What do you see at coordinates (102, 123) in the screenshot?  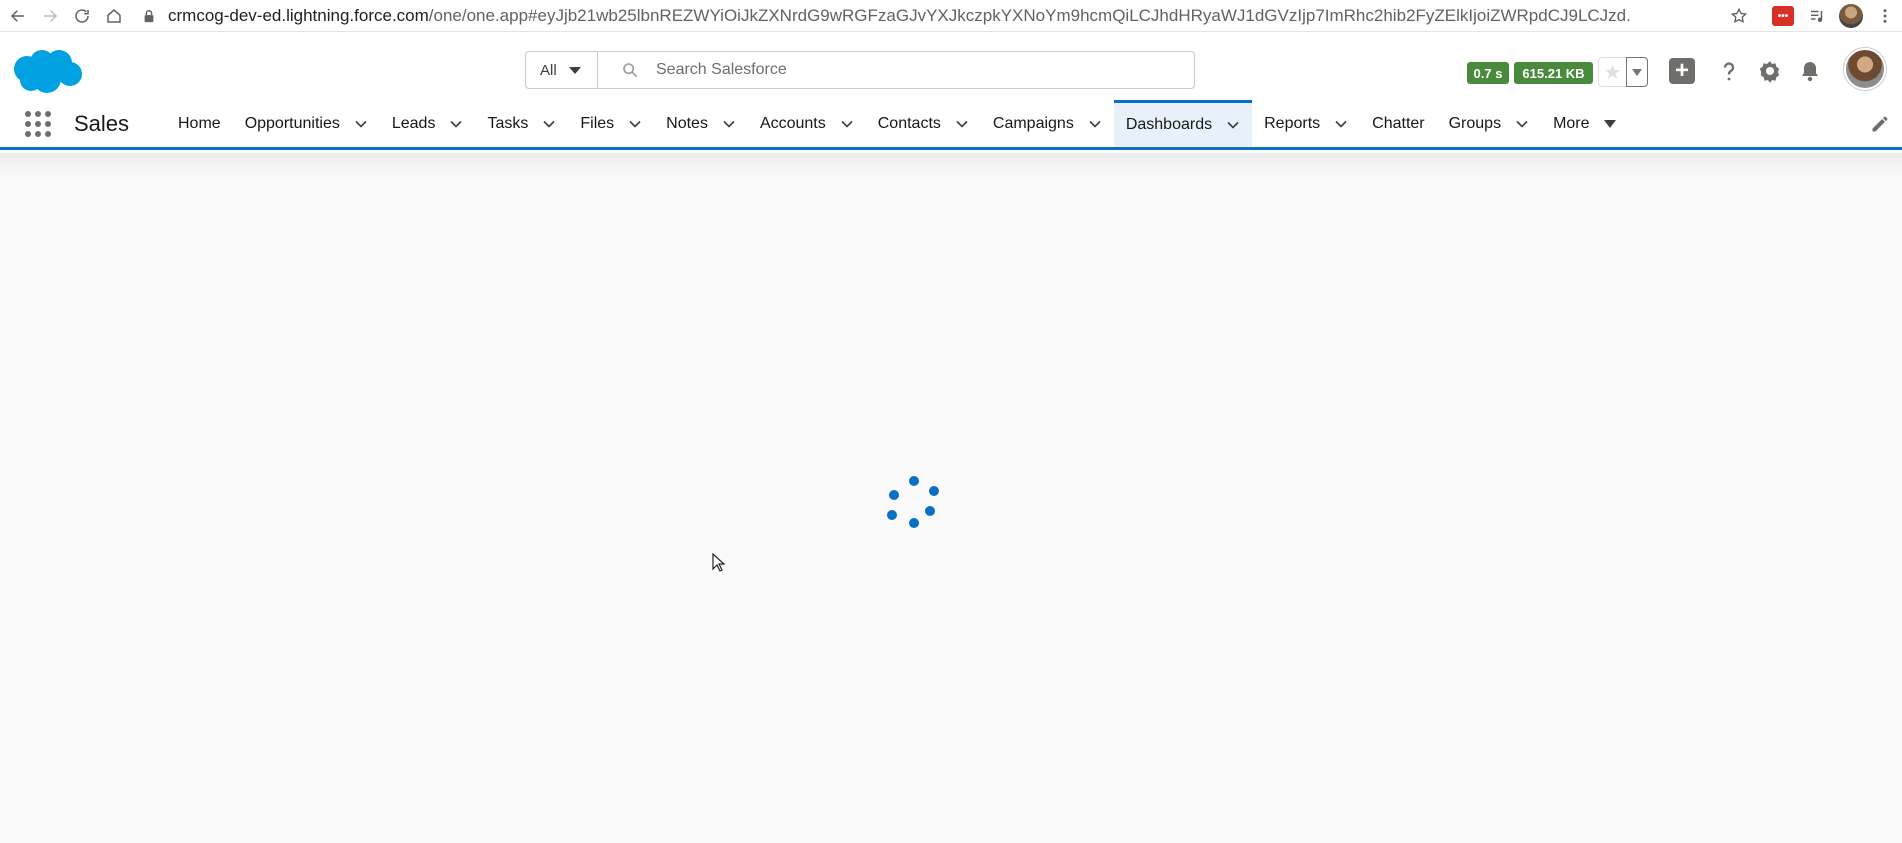 I see `app-name: Sales` at bounding box center [102, 123].